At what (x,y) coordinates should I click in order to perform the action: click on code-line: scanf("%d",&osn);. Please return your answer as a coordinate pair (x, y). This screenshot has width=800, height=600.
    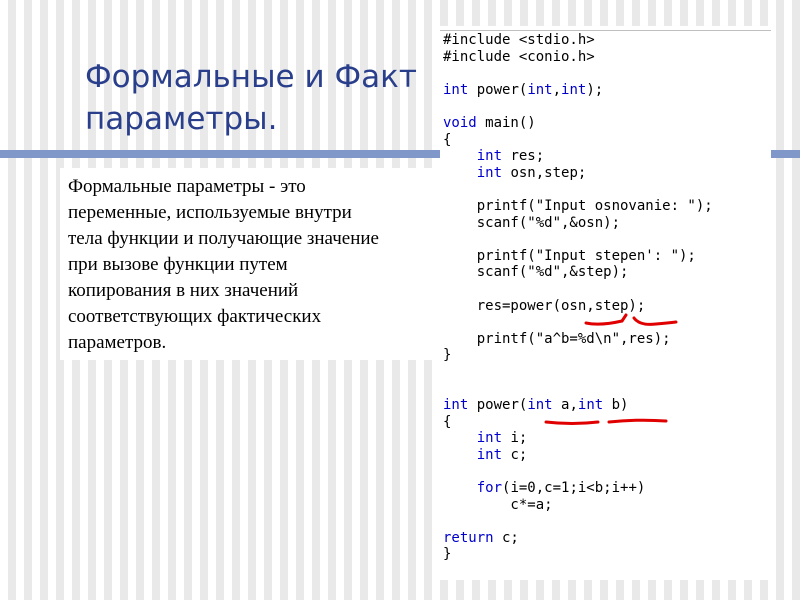
    Looking at the image, I should click on (531, 223).